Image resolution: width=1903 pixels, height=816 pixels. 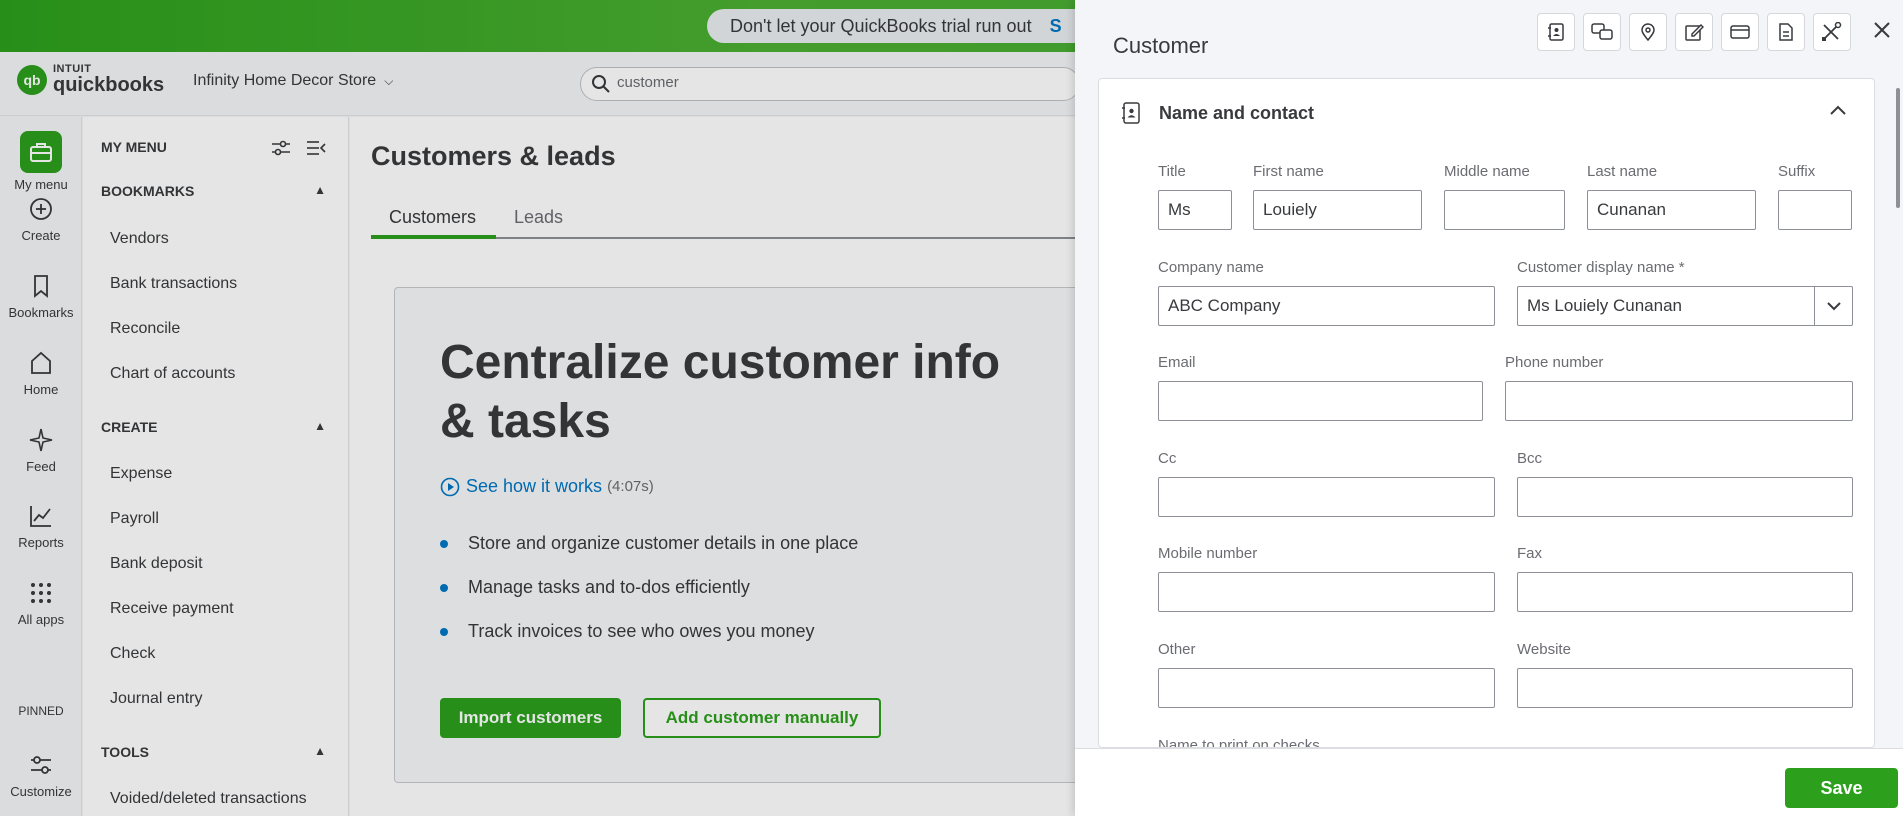 I want to click on mobile-field, so click(x=1326, y=592).